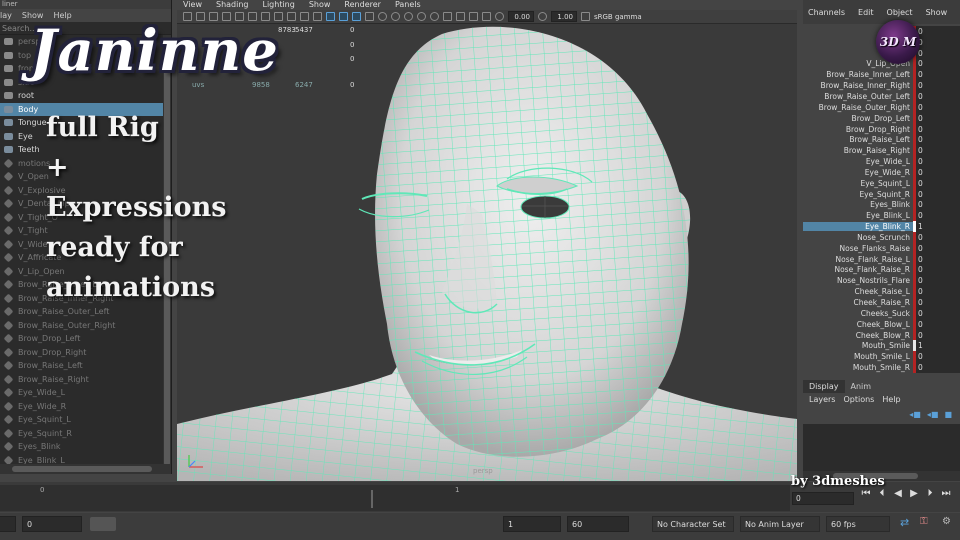  What do you see at coordinates (858, 248) in the screenshot?
I see `channel-name: Nose_Flanks_Raise` at bounding box center [858, 248].